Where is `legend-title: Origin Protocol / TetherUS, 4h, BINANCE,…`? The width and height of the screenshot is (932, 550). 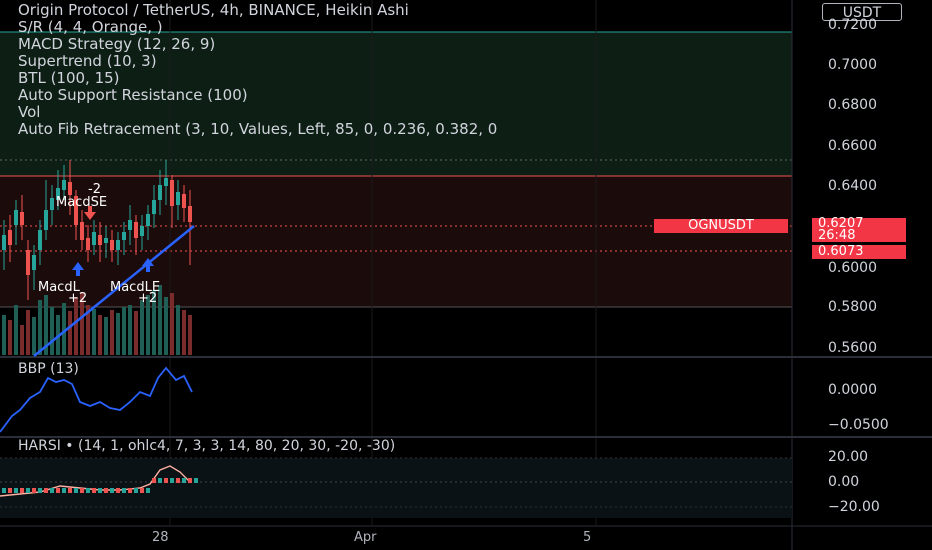 legend-title: Origin Protocol / TetherUS, 4h, BINANCE,… is located at coordinates (257, 10).